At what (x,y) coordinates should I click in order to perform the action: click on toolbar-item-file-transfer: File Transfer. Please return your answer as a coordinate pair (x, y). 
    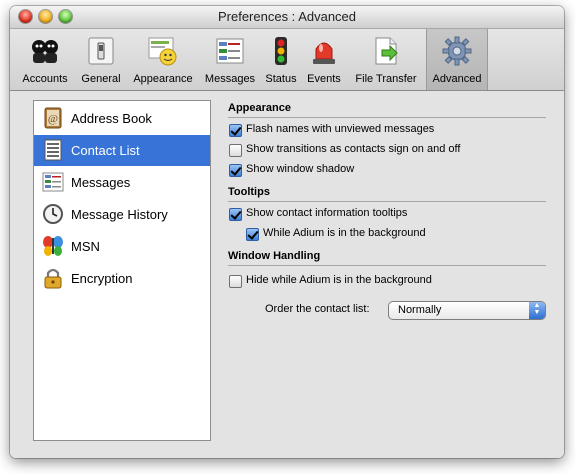
    Looking at the image, I should click on (386, 59).